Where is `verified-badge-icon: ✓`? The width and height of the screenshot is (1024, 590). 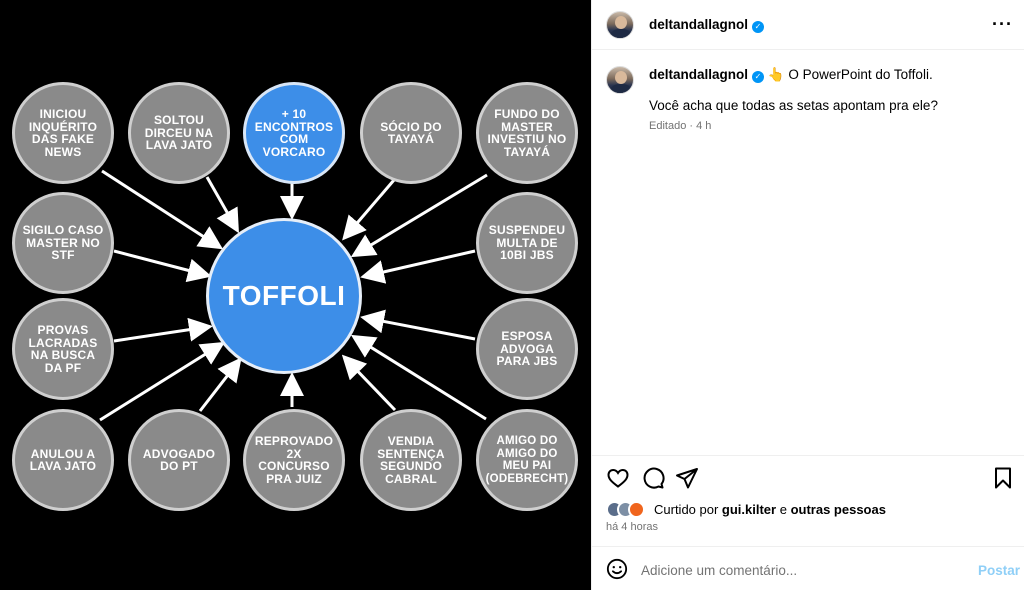 verified-badge-icon: ✓ is located at coordinates (758, 27).